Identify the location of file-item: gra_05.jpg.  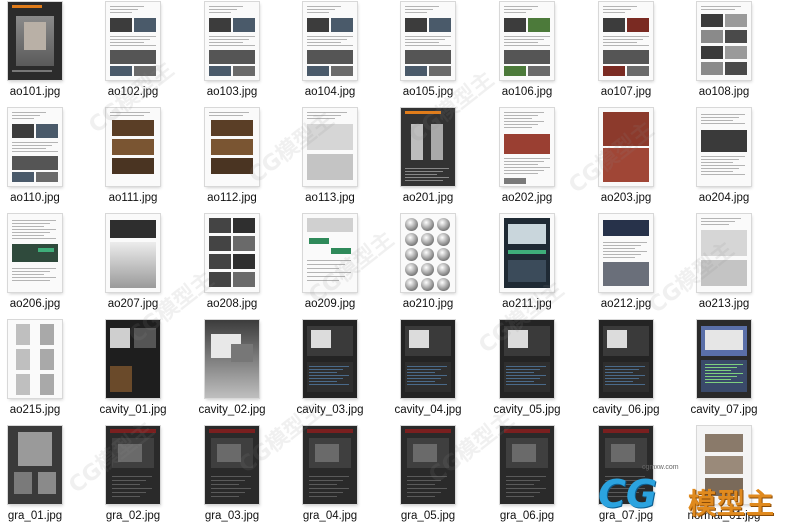
(428, 477).